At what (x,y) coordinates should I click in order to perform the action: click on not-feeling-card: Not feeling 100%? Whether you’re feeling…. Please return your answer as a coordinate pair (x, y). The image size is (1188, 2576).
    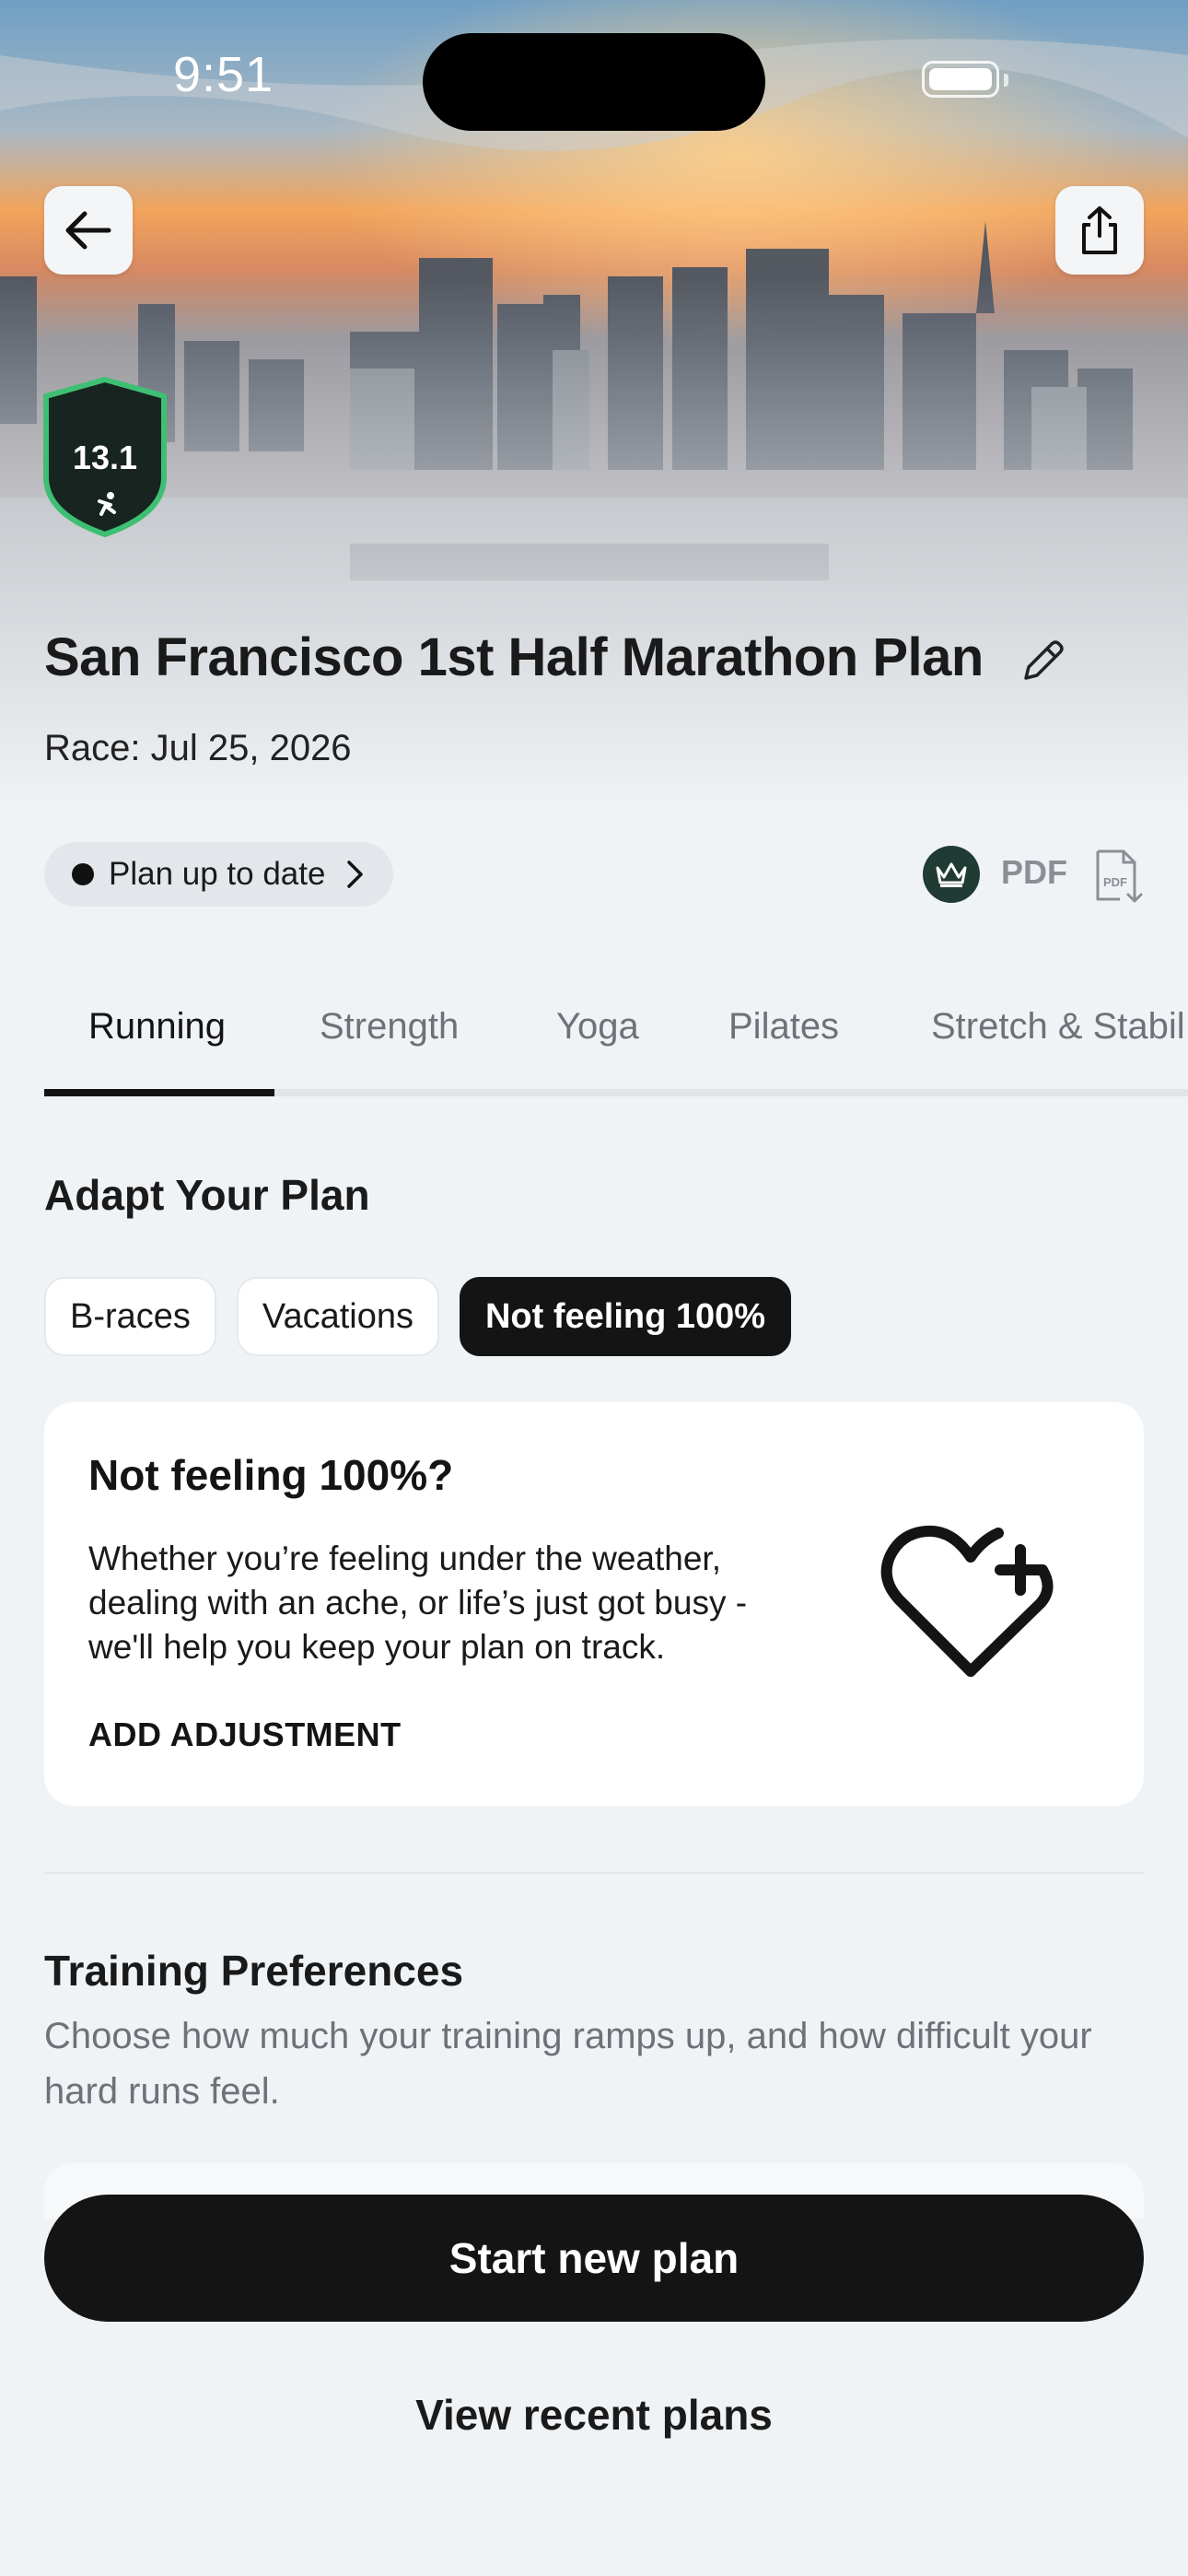
    Looking at the image, I should click on (594, 1604).